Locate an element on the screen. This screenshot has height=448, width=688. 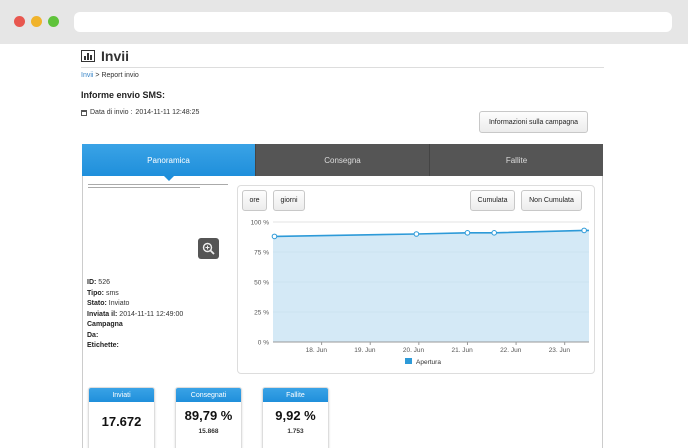
stat-card-sub: 15.868 is located at coordinates (208, 431).